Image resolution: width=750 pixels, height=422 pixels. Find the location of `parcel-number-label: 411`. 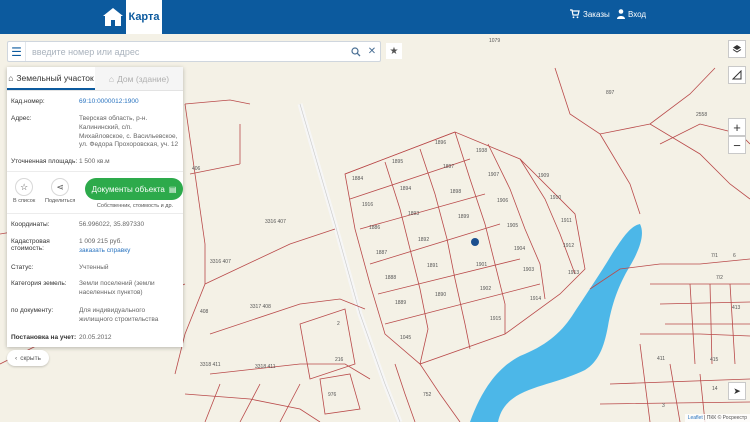

parcel-number-label: 411 is located at coordinates (661, 359).